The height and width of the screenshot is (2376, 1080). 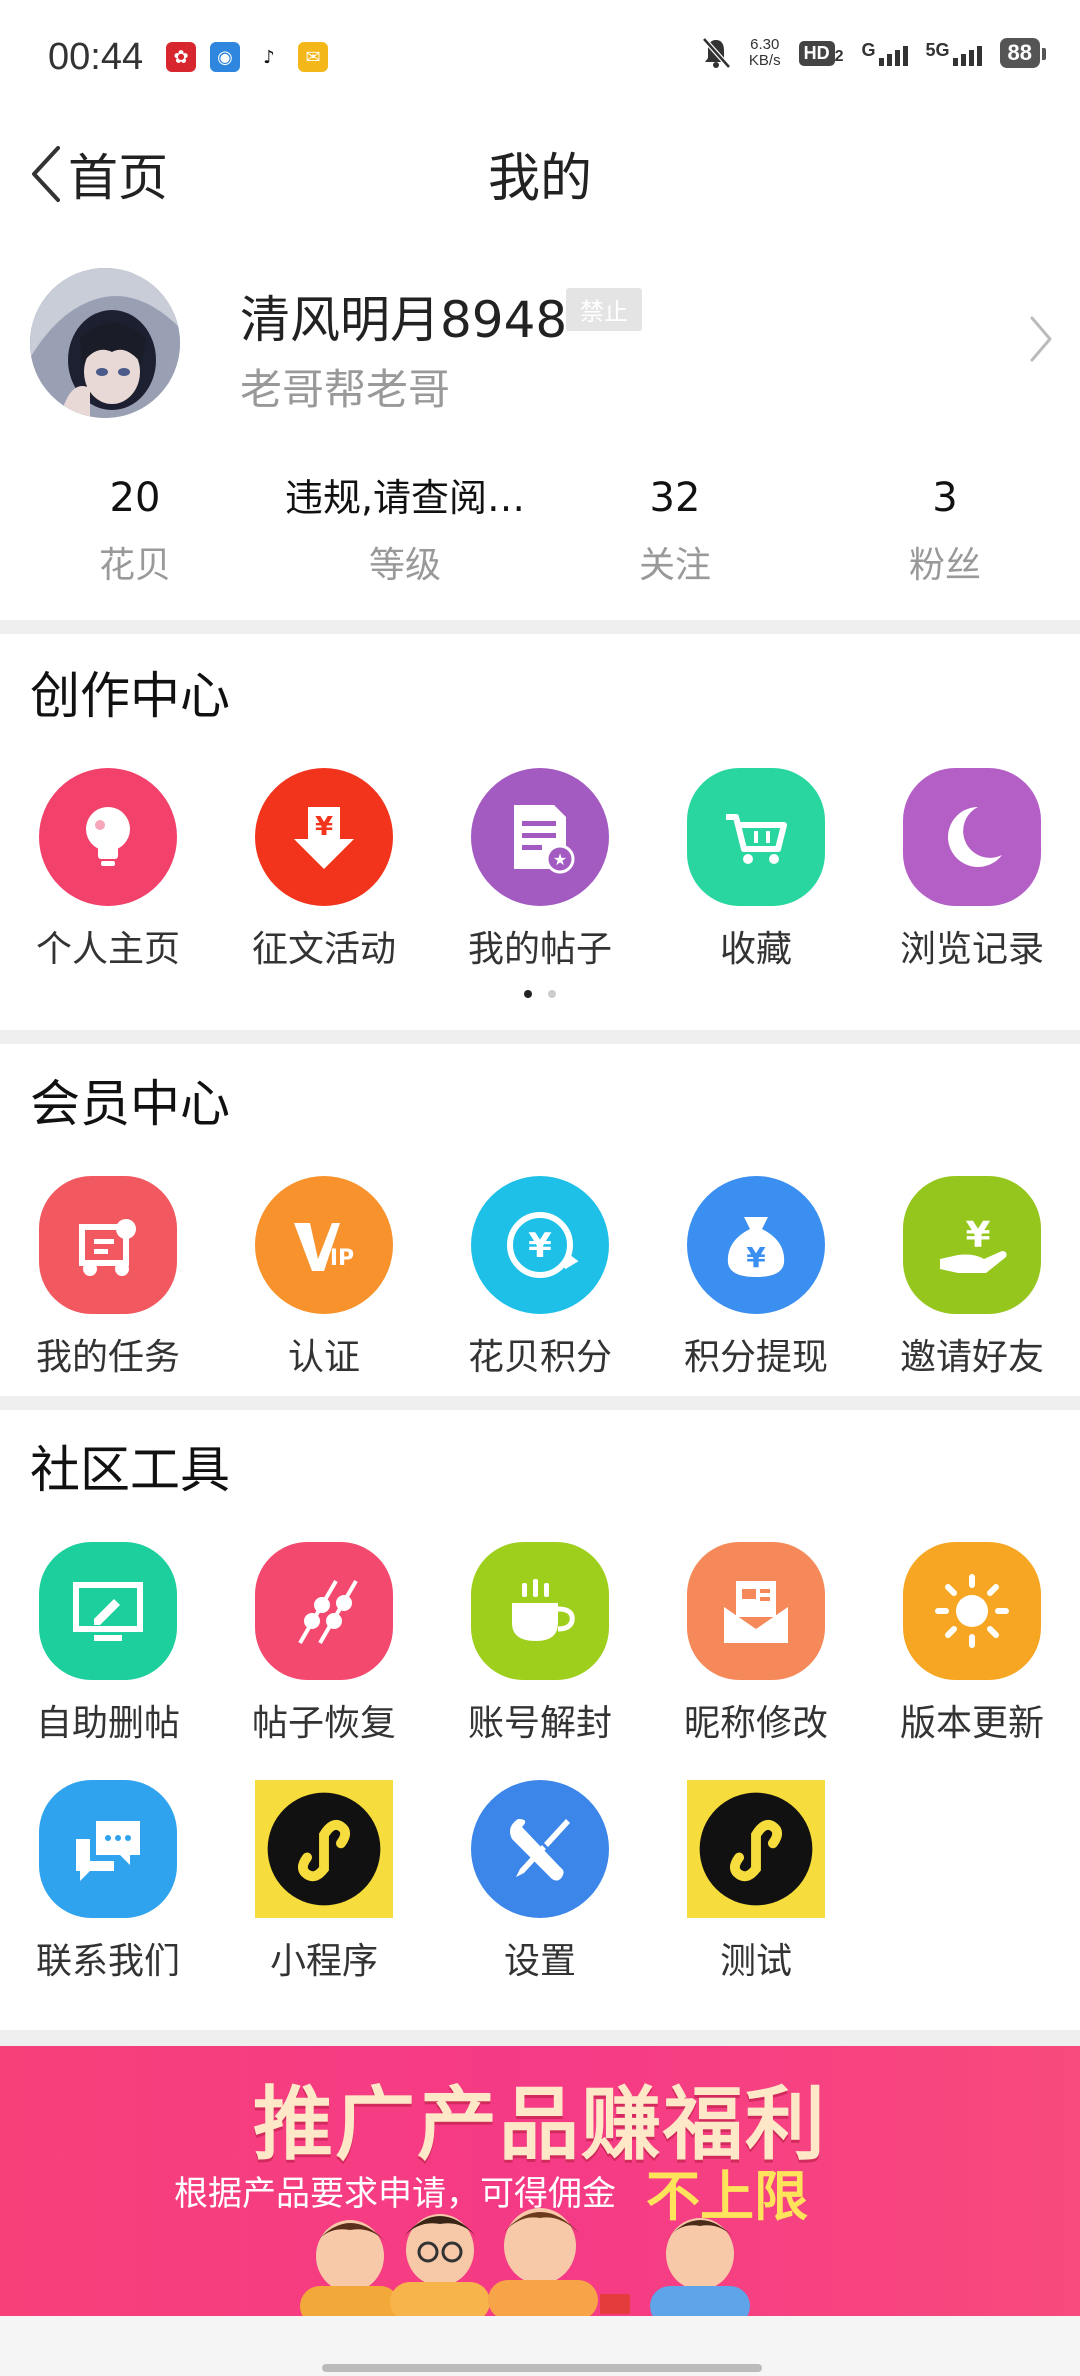 I want to click on signal-2: 5G, so click(x=954, y=53).